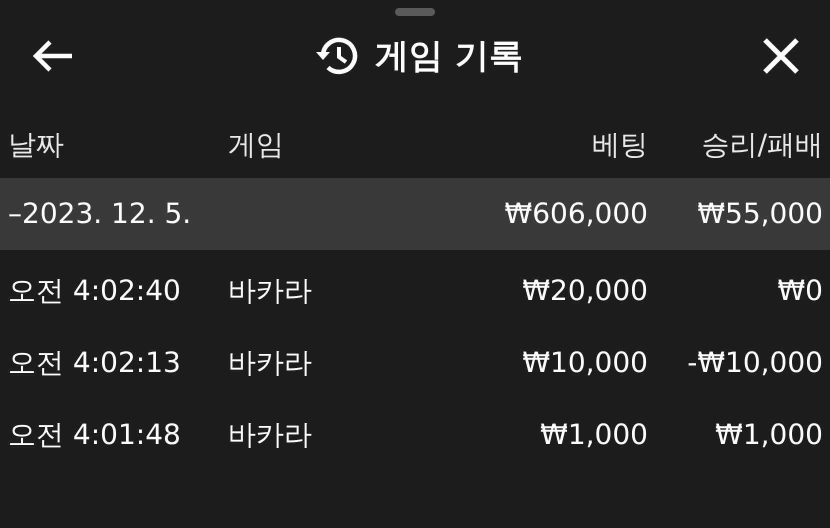 The width and height of the screenshot is (830, 528). I want to click on column-header: 날짜, so click(118, 145).